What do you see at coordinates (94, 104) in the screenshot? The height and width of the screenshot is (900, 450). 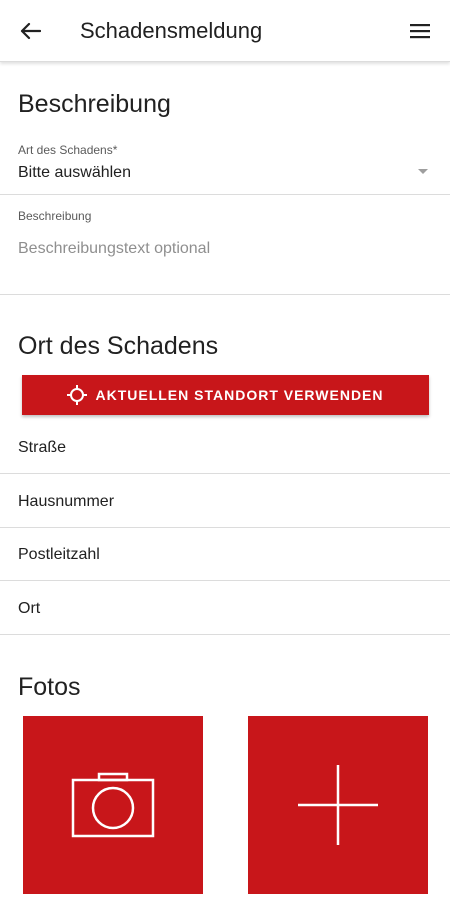 I see `section-heading-beschreibung: Beschreibung` at bounding box center [94, 104].